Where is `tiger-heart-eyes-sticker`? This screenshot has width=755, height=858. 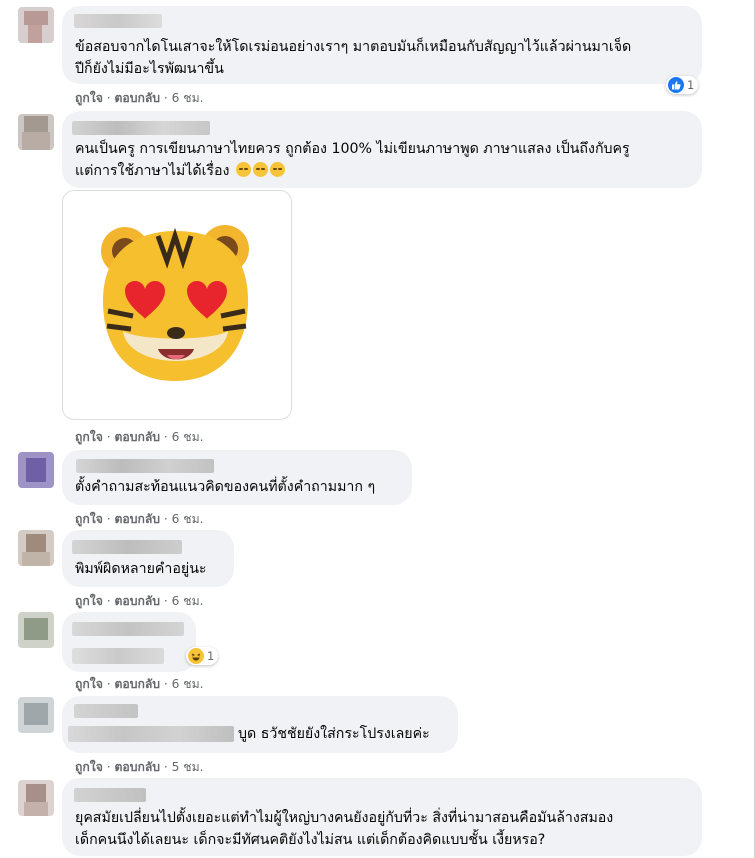 tiger-heart-eyes-sticker is located at coordinates (177, 305).